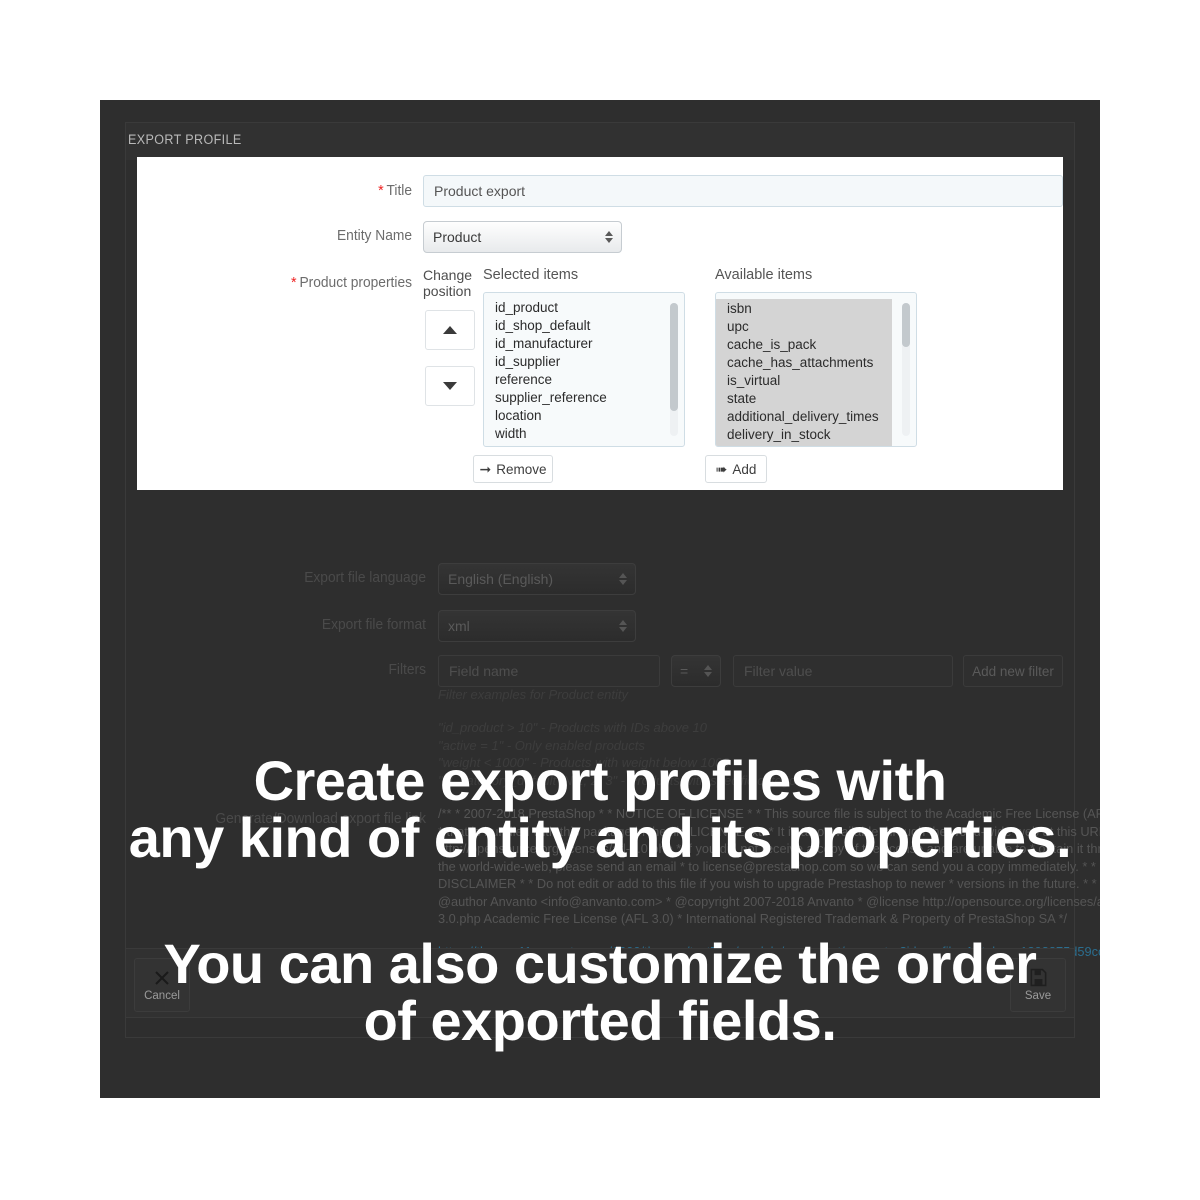 The width and height of the screenshot is (1200, 1200). I want to click on add-button-label: Add, so click(744, 469).